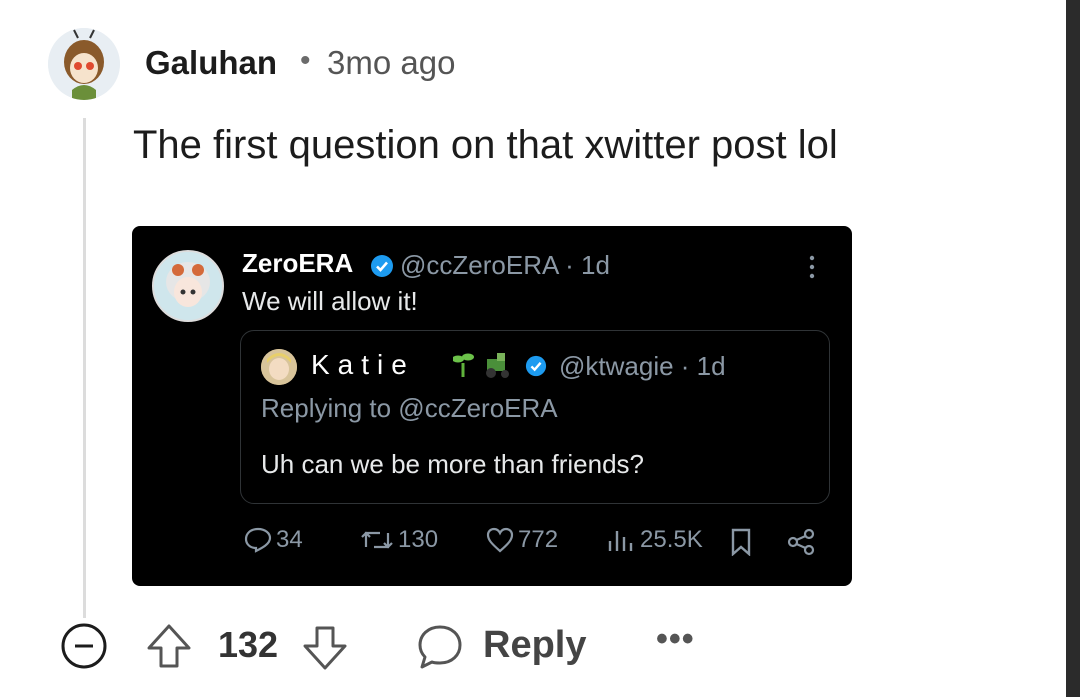 This screenshot has width=1080, height=697. What do you see at coordinates (169, 646) in the screenshot?
I see `upvote-icon` at bounding box center [169, 646].